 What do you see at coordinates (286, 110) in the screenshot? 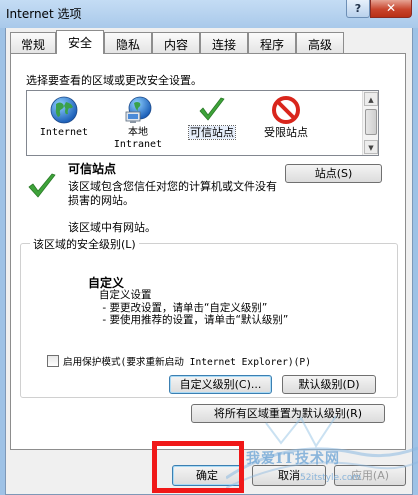
I see `no-entry-icon` at bounding box center [286, 110].